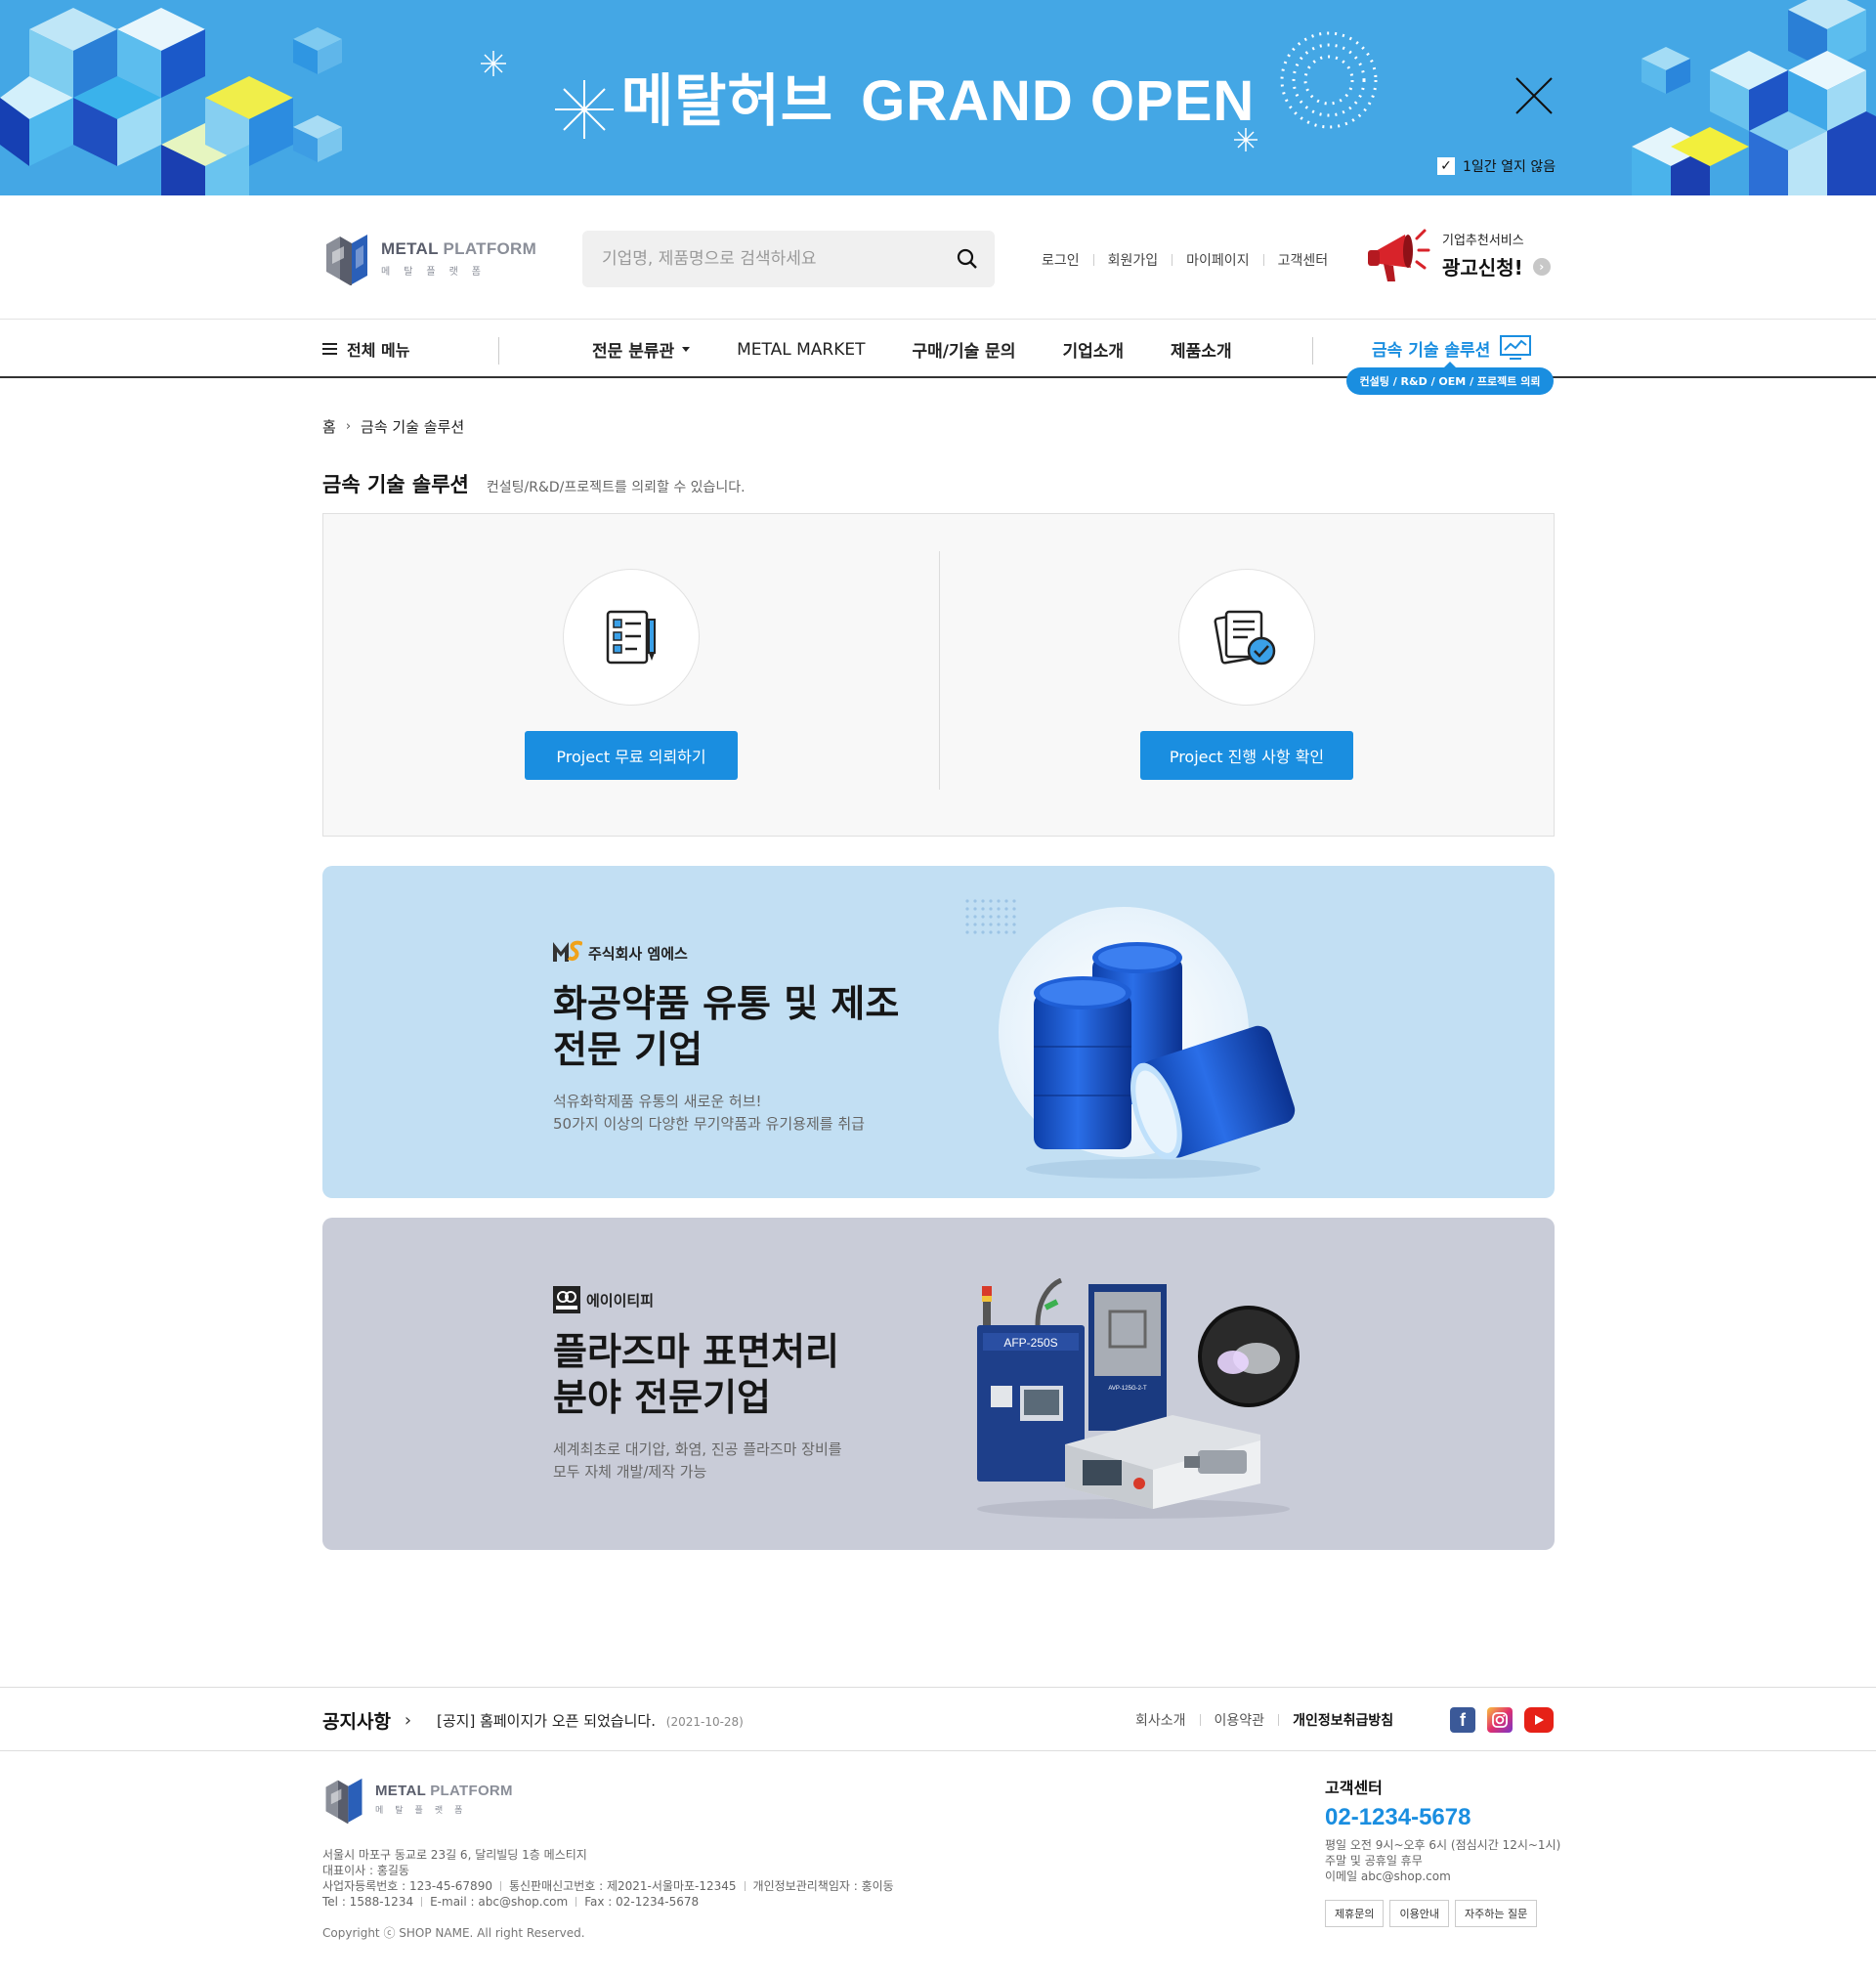 Image resolution: width=1876 pixels, height=1977 pixels. I want to click on plasma-equipment-image: AFP-250S AVP-125G-2-T, so click(1138, 1398).